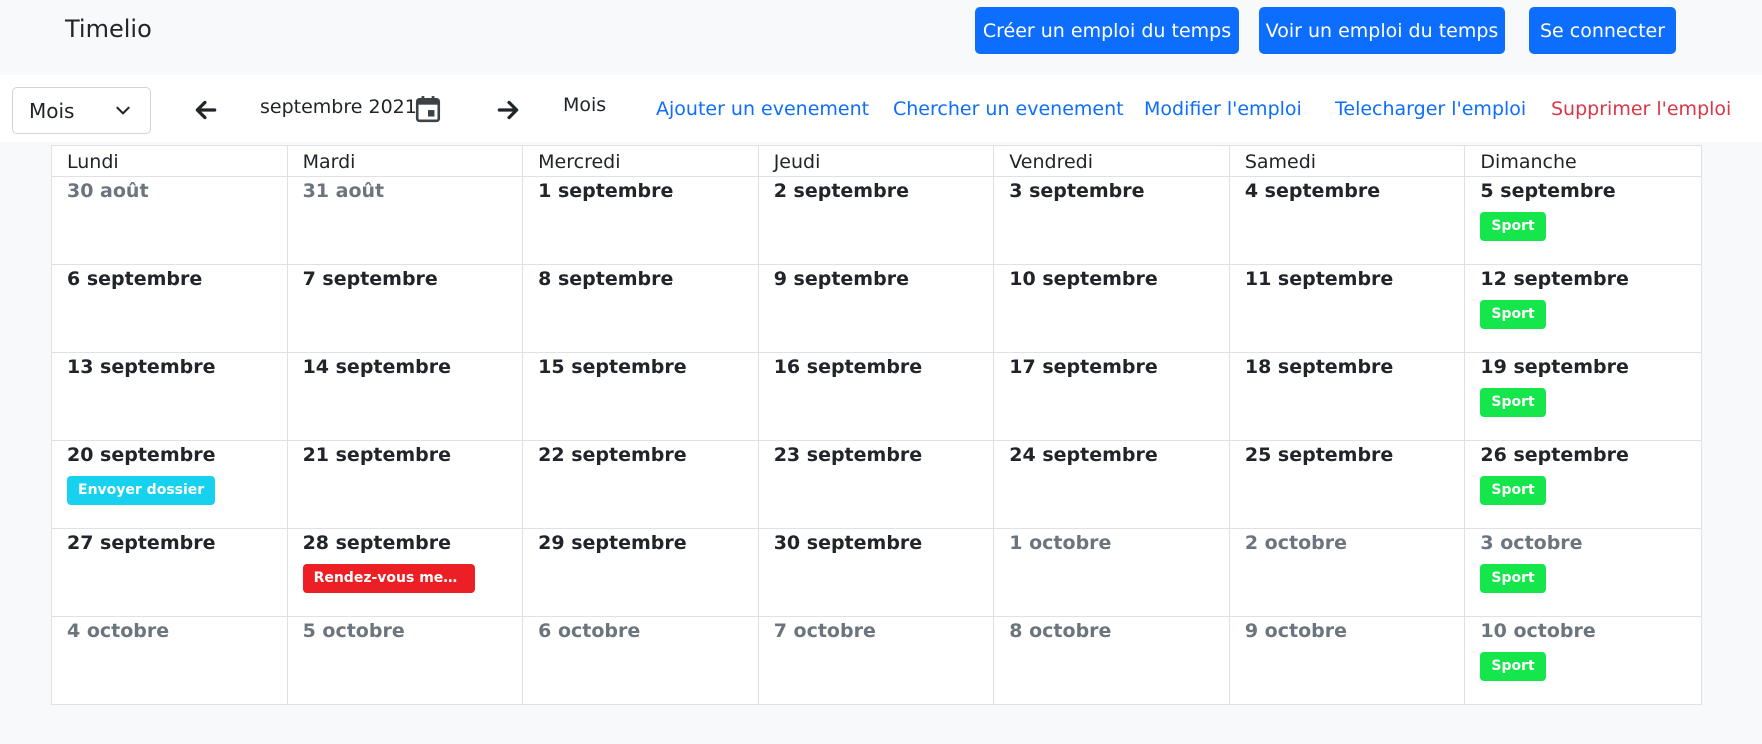 The width and height of the screenshot is (1762, 744). What do you see at coordinates (1641, 109) in the screenshot?
I see `delete-schedule-link: Supprimer l'emploi` at bounding box center [1641, 109].